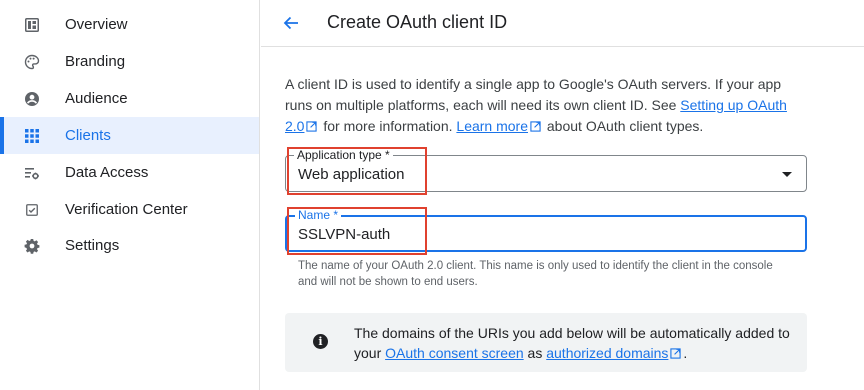 The height and width of the screenshot is (390, 864). Describe the element at coordinates (129, 24) in the screenshot. I see `sidebar-item-overview: Overview` at that location.